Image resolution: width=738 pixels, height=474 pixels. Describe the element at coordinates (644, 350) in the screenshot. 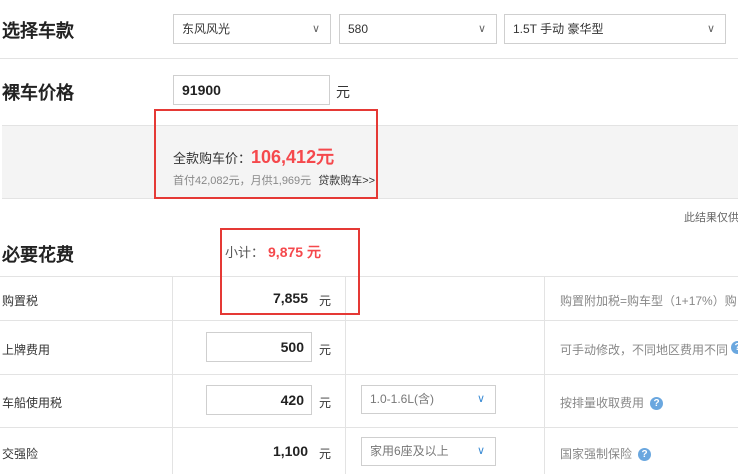

I see `plate-fee-note: 可手动修改，不同地区费用不同` at that location.